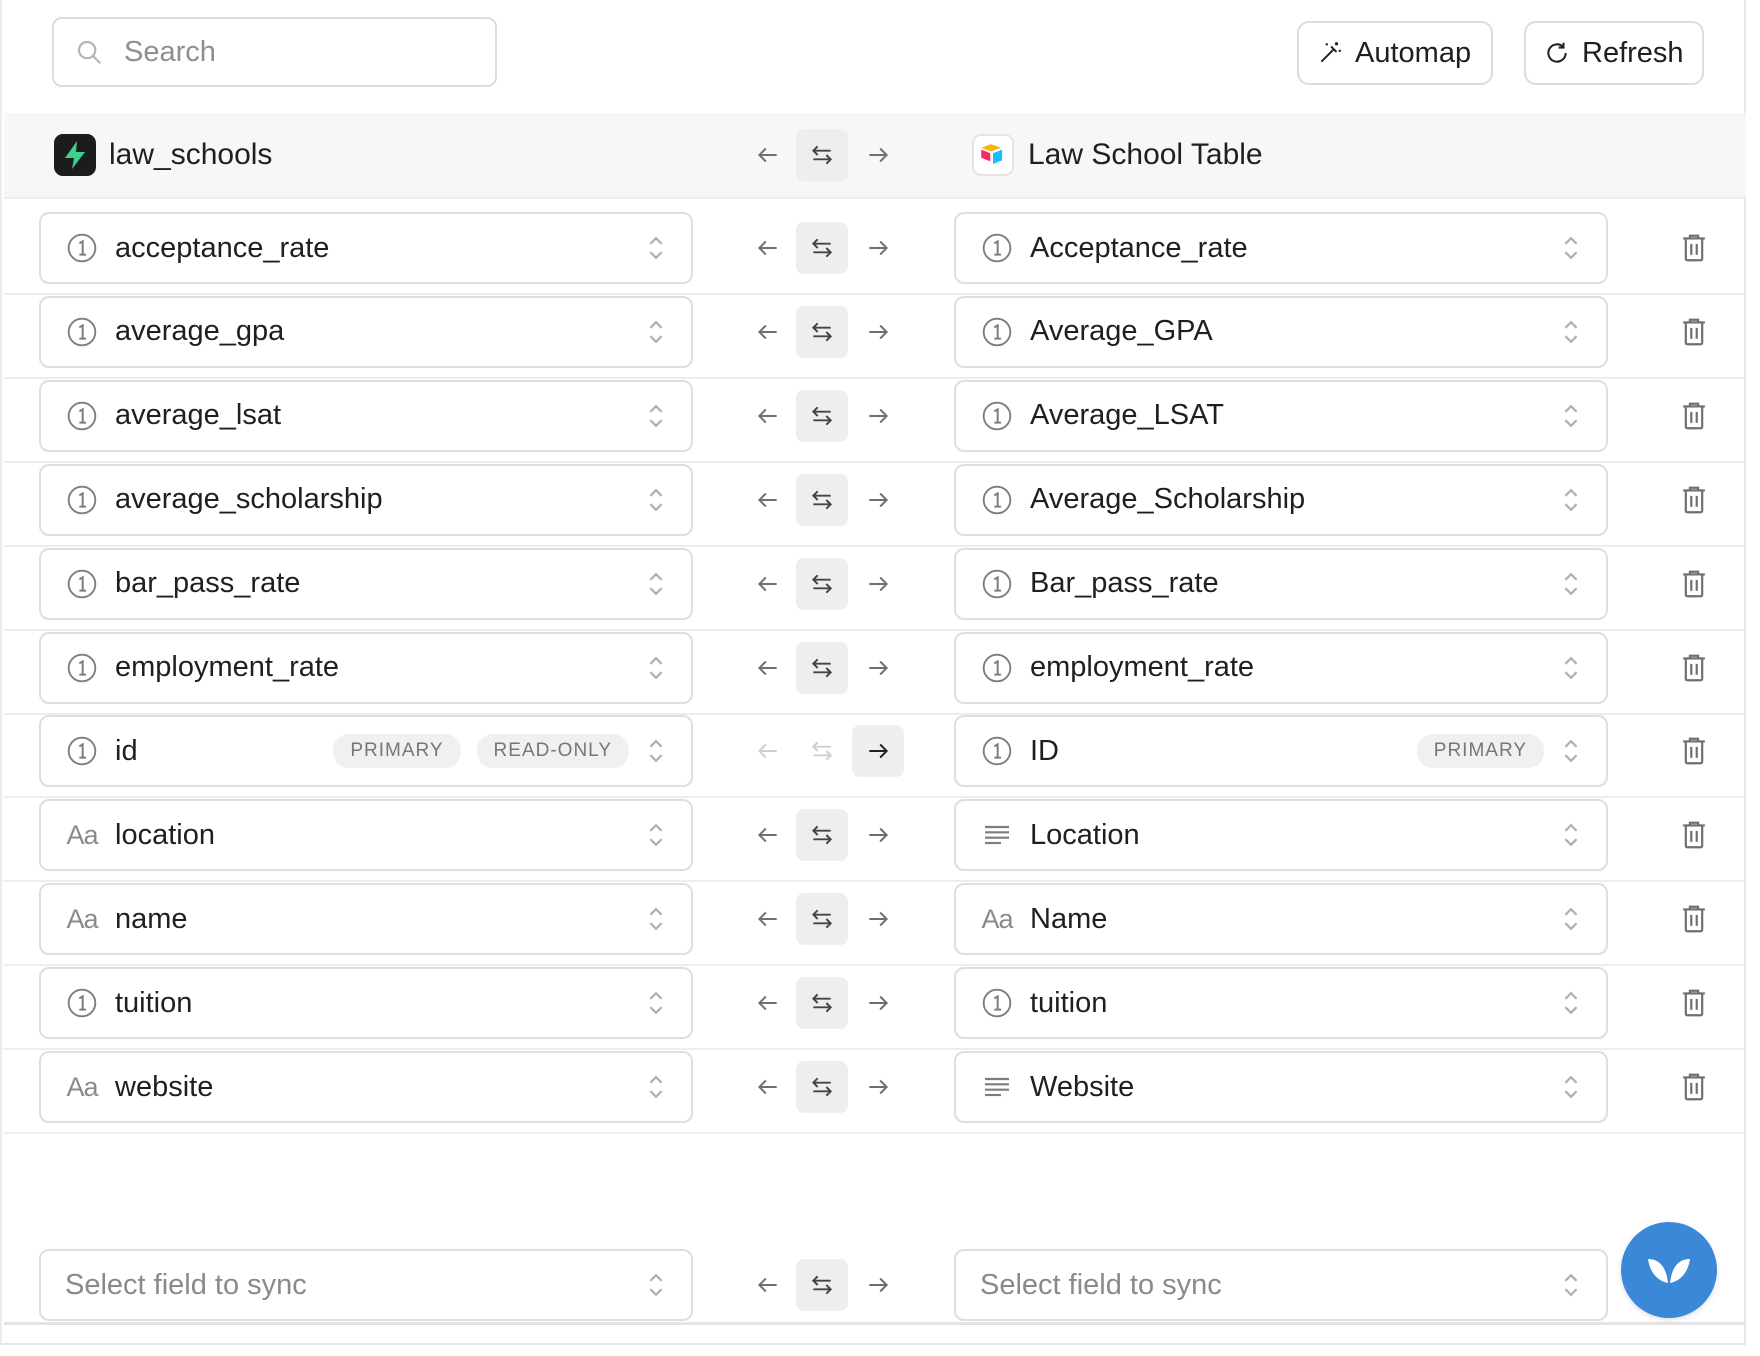  What do you see at coordinates (397, 751) in the screenshot?
I see `primary-badge: PRIMARY` at bounding box center [397, 751].